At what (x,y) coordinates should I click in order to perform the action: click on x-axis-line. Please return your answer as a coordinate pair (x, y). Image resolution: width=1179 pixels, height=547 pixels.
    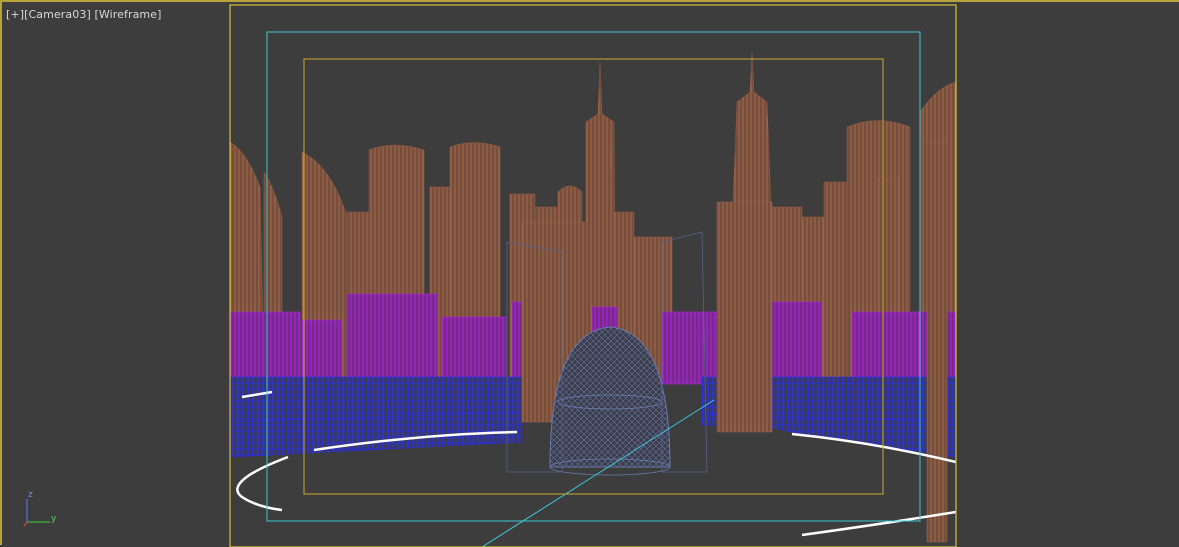
    Looking at the image, I should click on (25, 524).